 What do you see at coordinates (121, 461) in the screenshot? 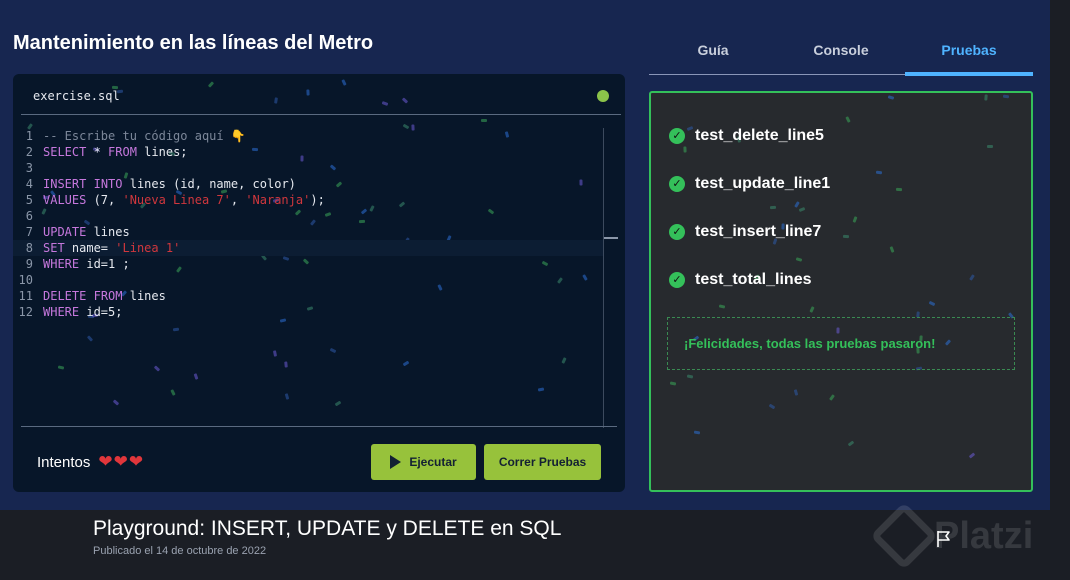
I see `hearts-icon: ❤❤❤` at bounding box center [121, 461].